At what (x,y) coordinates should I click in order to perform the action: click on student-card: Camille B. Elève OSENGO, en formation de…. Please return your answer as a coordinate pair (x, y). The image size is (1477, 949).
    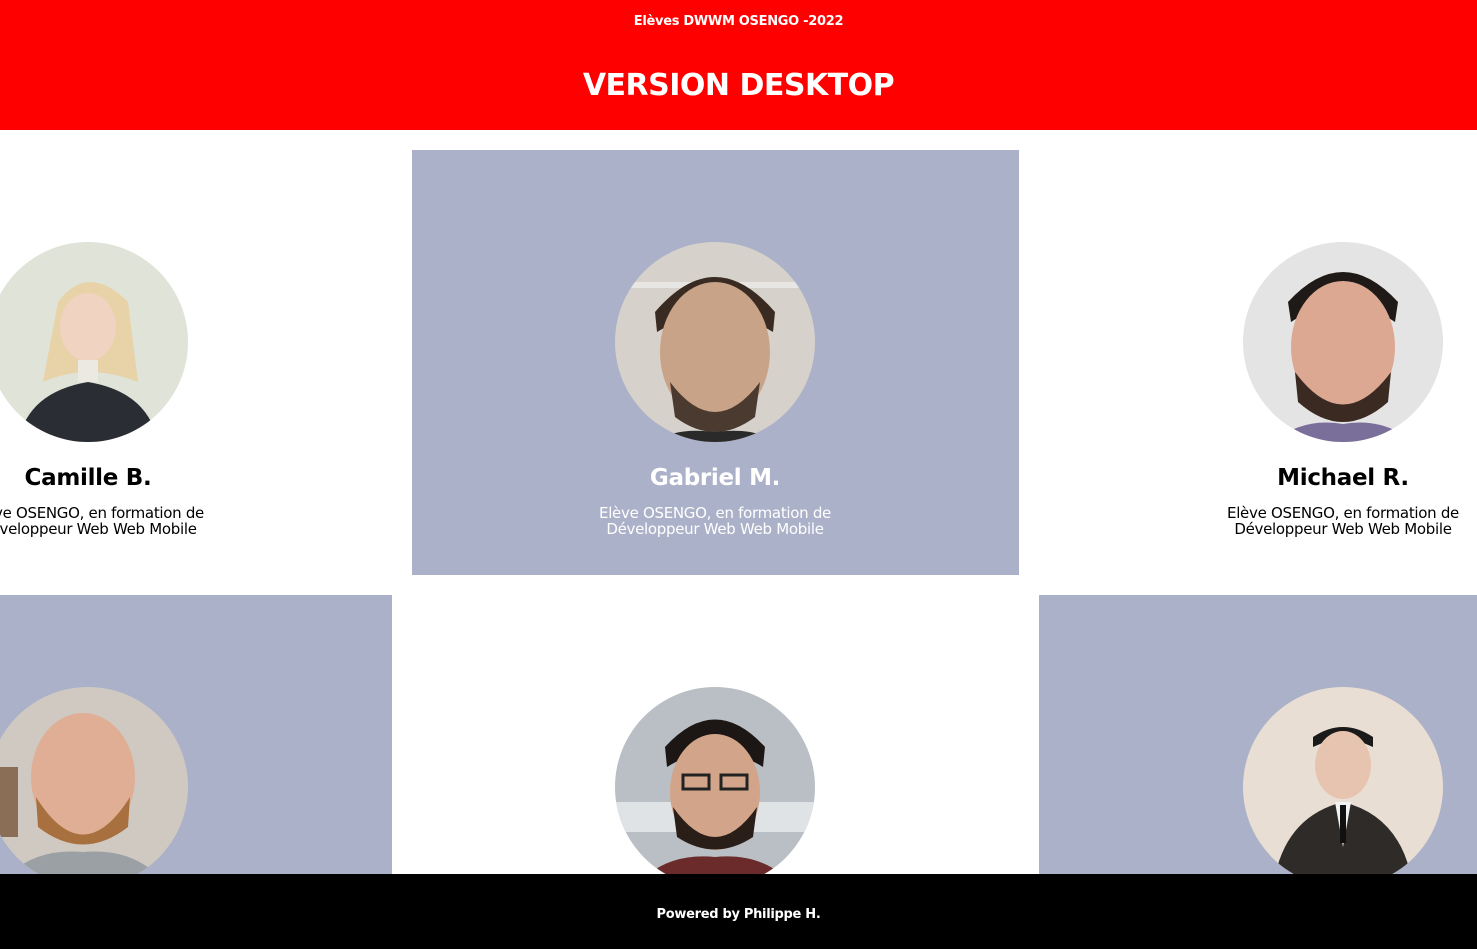
    Looking at the image, I should click on (158, 352).